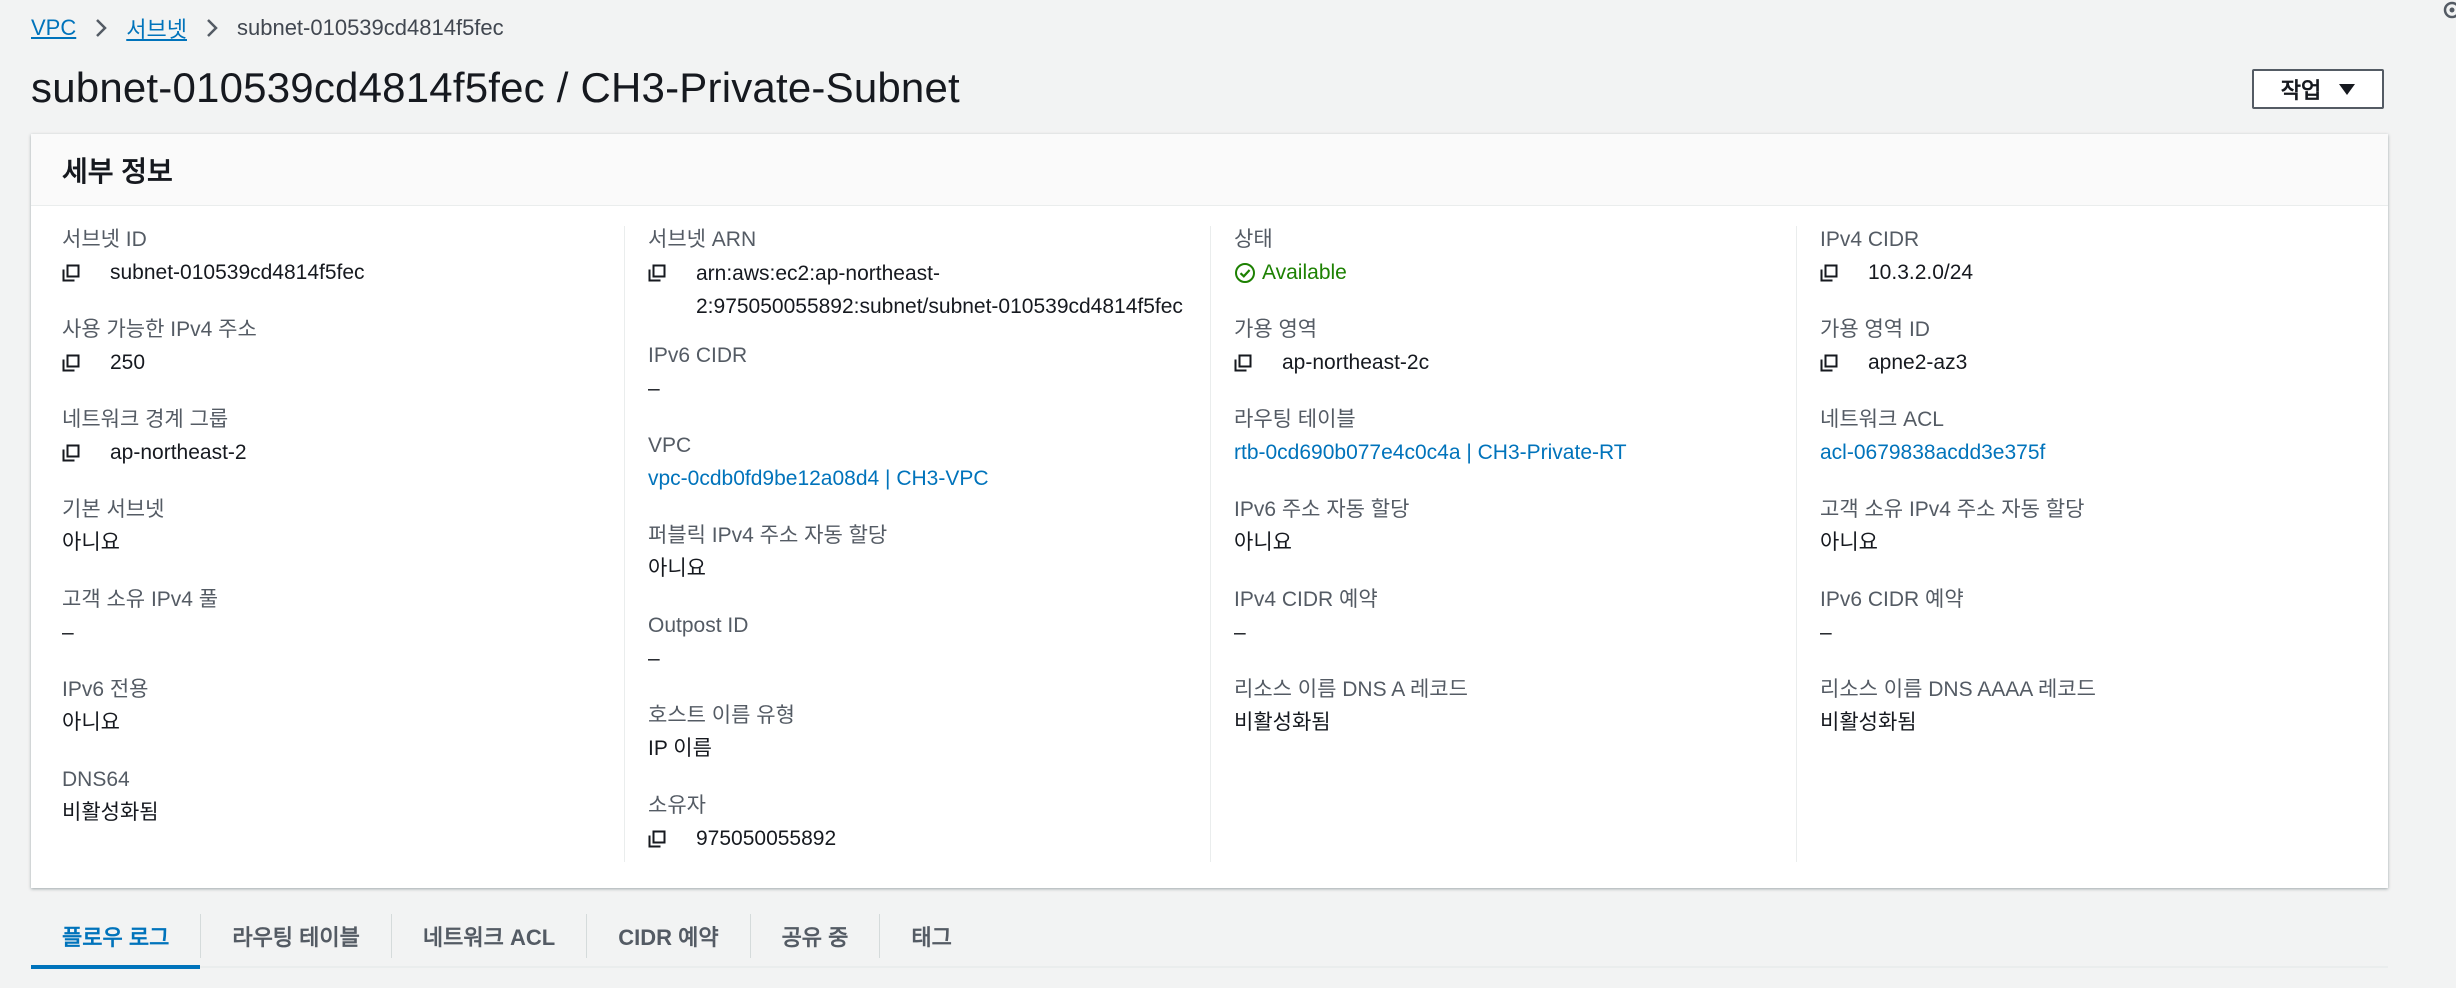 The width and height of the screenshot is (2456, 988). What do you see at coordinates (1304, 272) in the screenshot?
I see `status-text: Available` at bounding box center [1304, 272].